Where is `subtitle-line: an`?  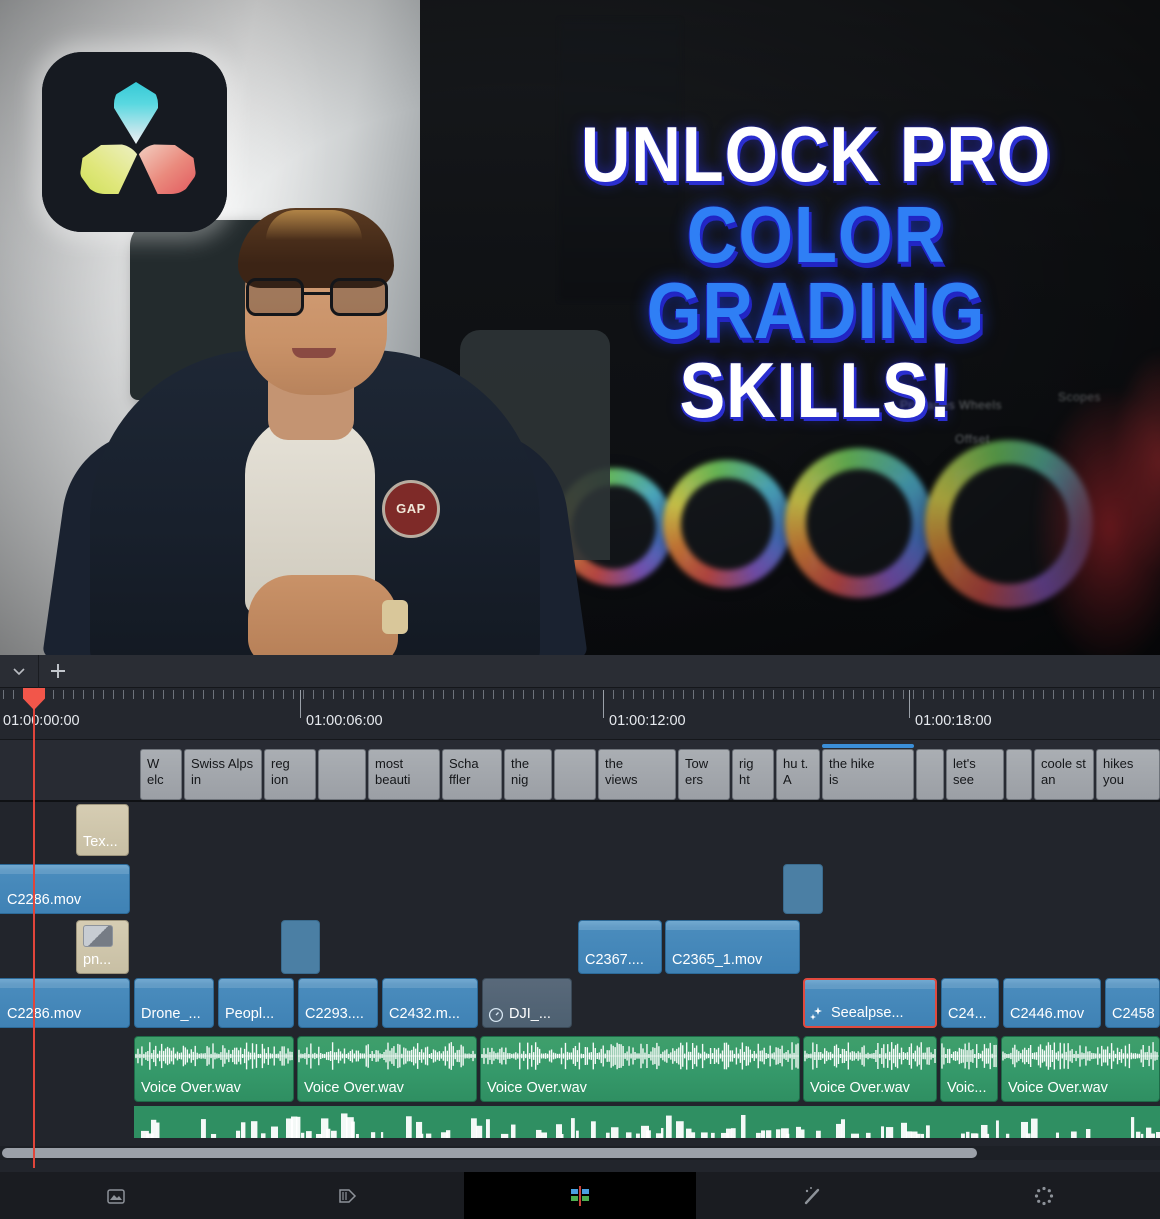 subtitle-line: an is located at coordinates (1048, 779).